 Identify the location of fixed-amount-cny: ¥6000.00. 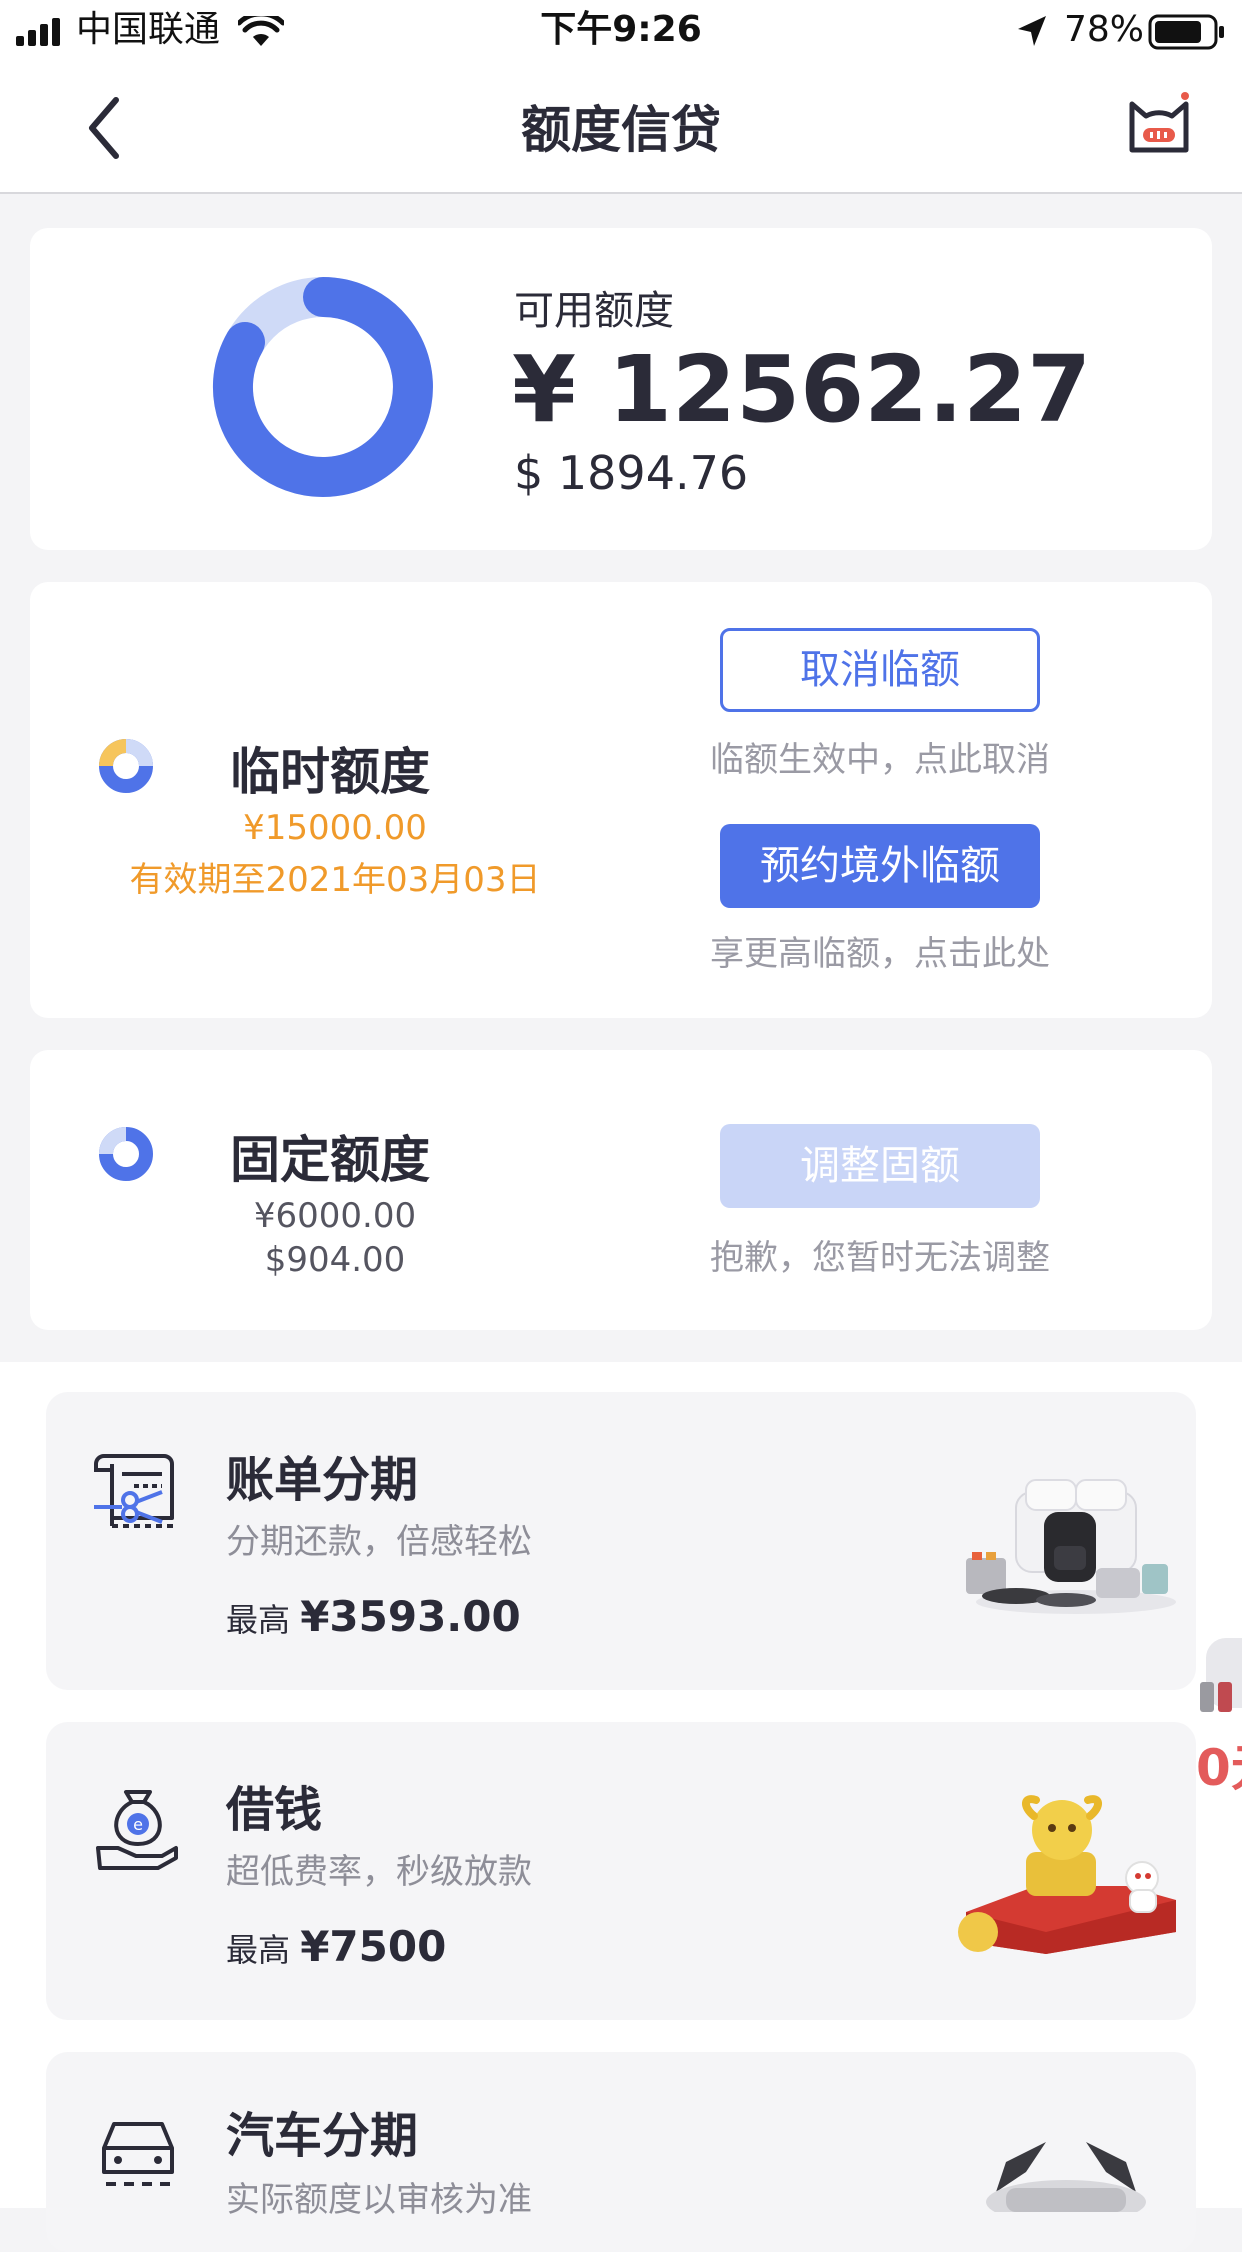
(335, 1216).